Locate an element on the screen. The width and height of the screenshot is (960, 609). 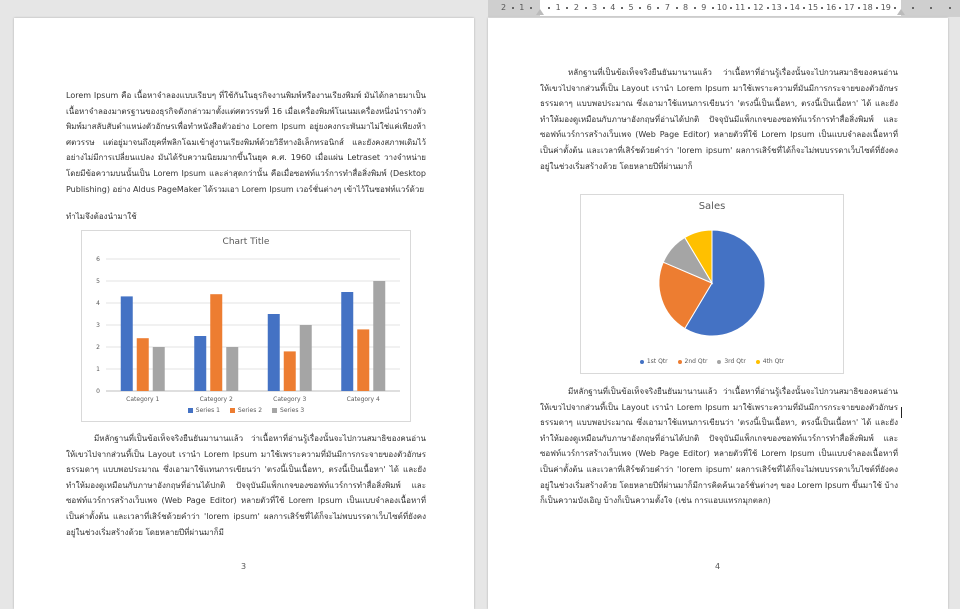
y-tick-label: 3 is located at coordinates (98, 325).